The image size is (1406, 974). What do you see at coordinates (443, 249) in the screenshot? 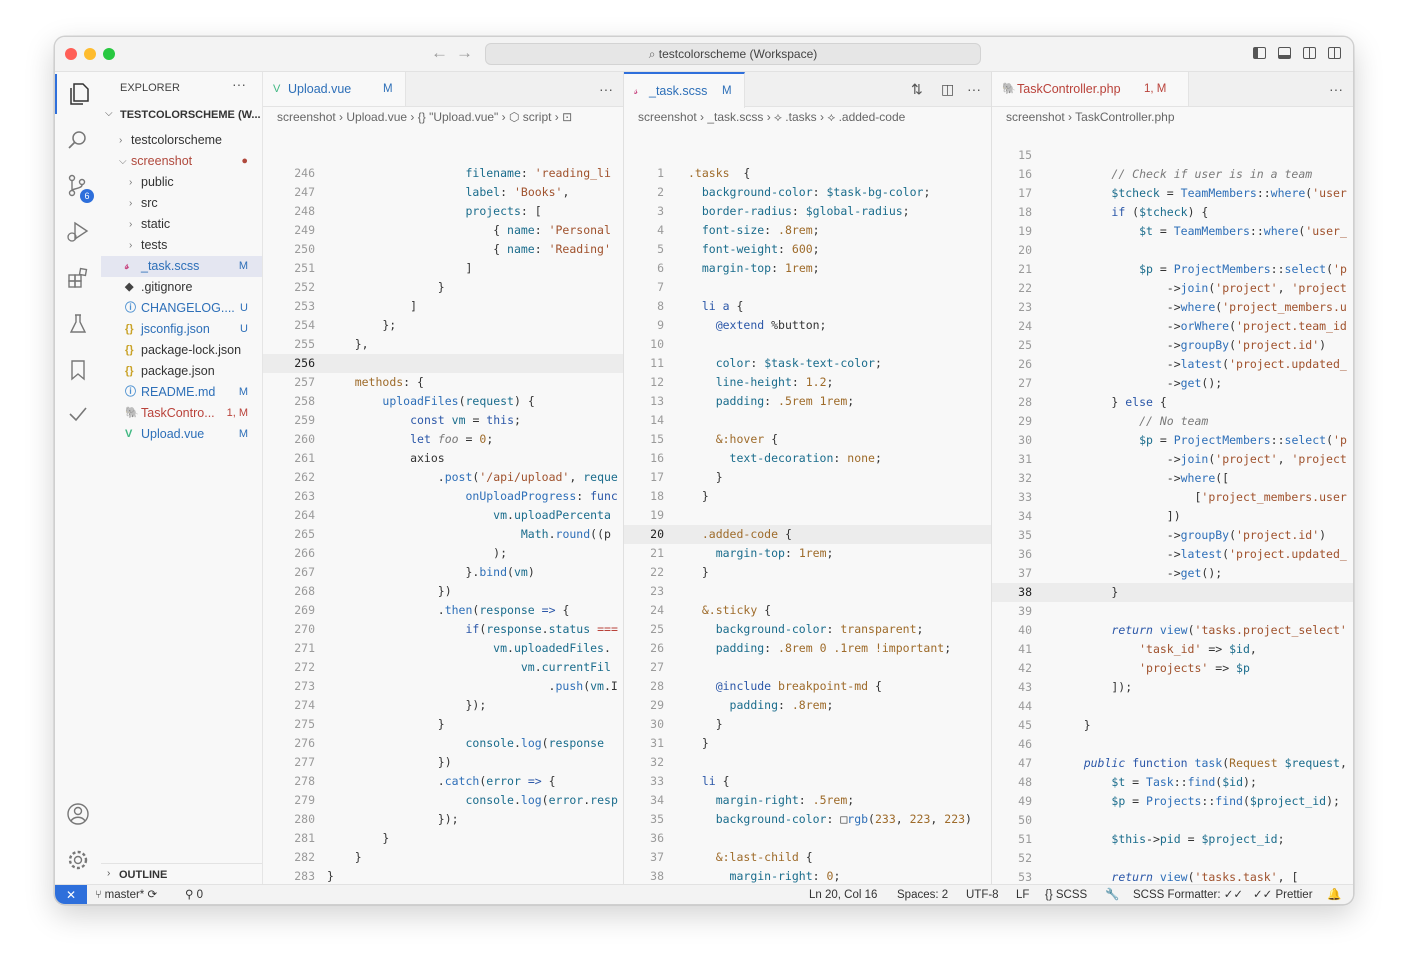
I see `code-line: 250 { name: 'Reading'` at bounding box center [443, 249].